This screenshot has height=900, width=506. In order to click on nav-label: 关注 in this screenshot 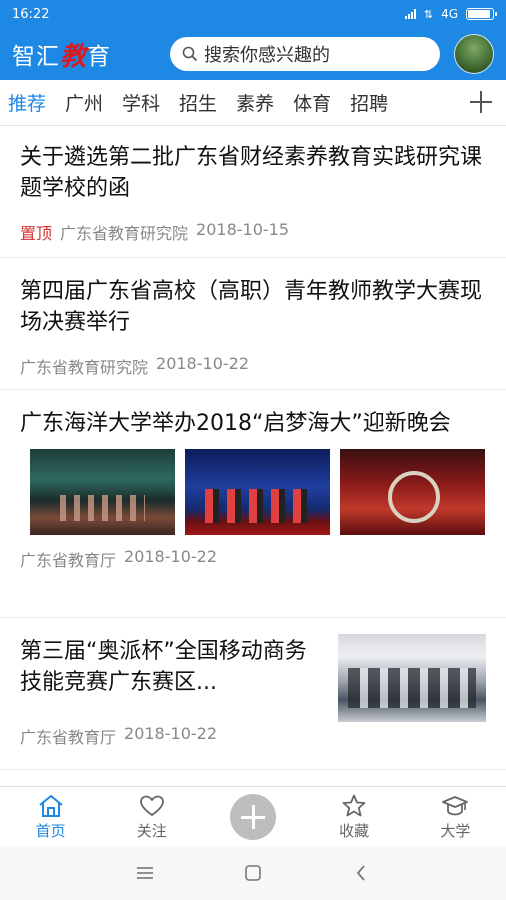, I will do `click(151, 830)`.